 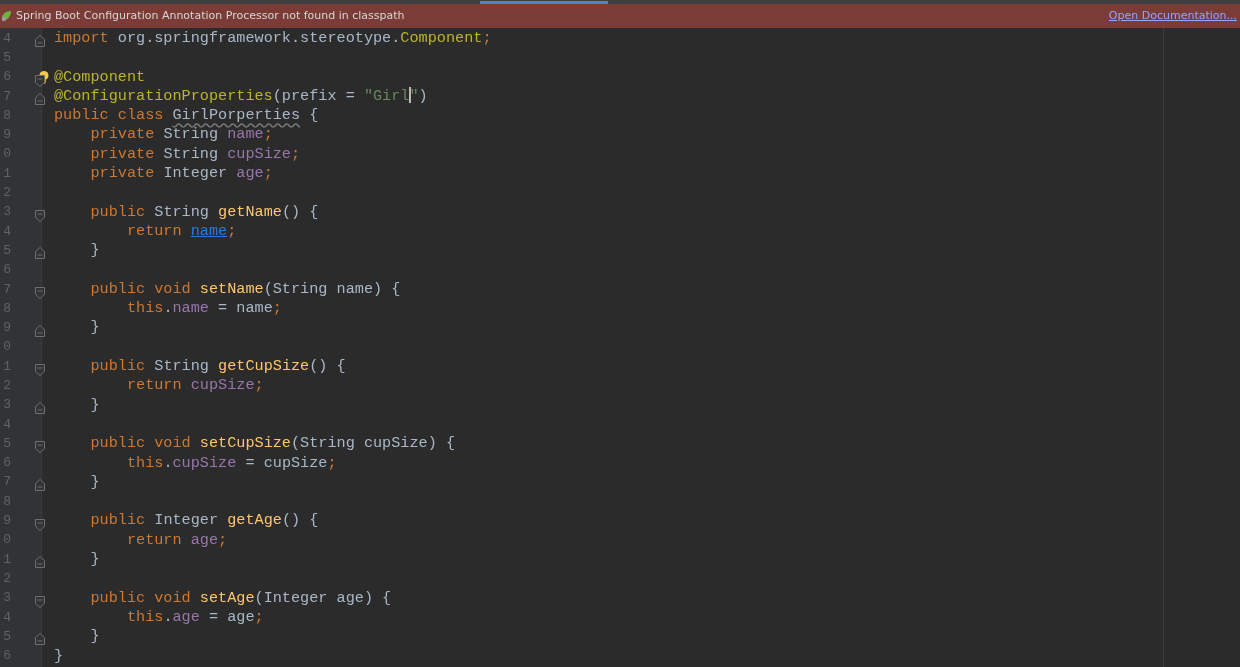 I want to click on code-line: import org.springframework.stereotype.Component;, so click(x=273, y=38).